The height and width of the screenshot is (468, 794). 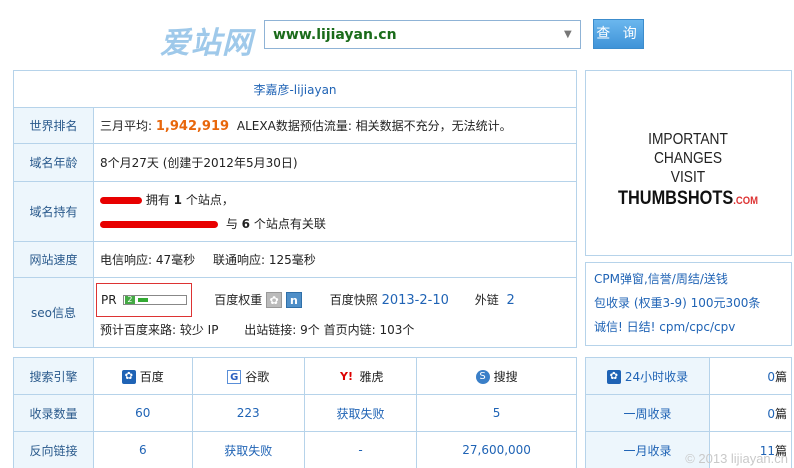 I want to click on thumbshots-ad: IMPORTANT CHANGES VISIT THUMBSHOTS.COM, so click(x=688, y=171).